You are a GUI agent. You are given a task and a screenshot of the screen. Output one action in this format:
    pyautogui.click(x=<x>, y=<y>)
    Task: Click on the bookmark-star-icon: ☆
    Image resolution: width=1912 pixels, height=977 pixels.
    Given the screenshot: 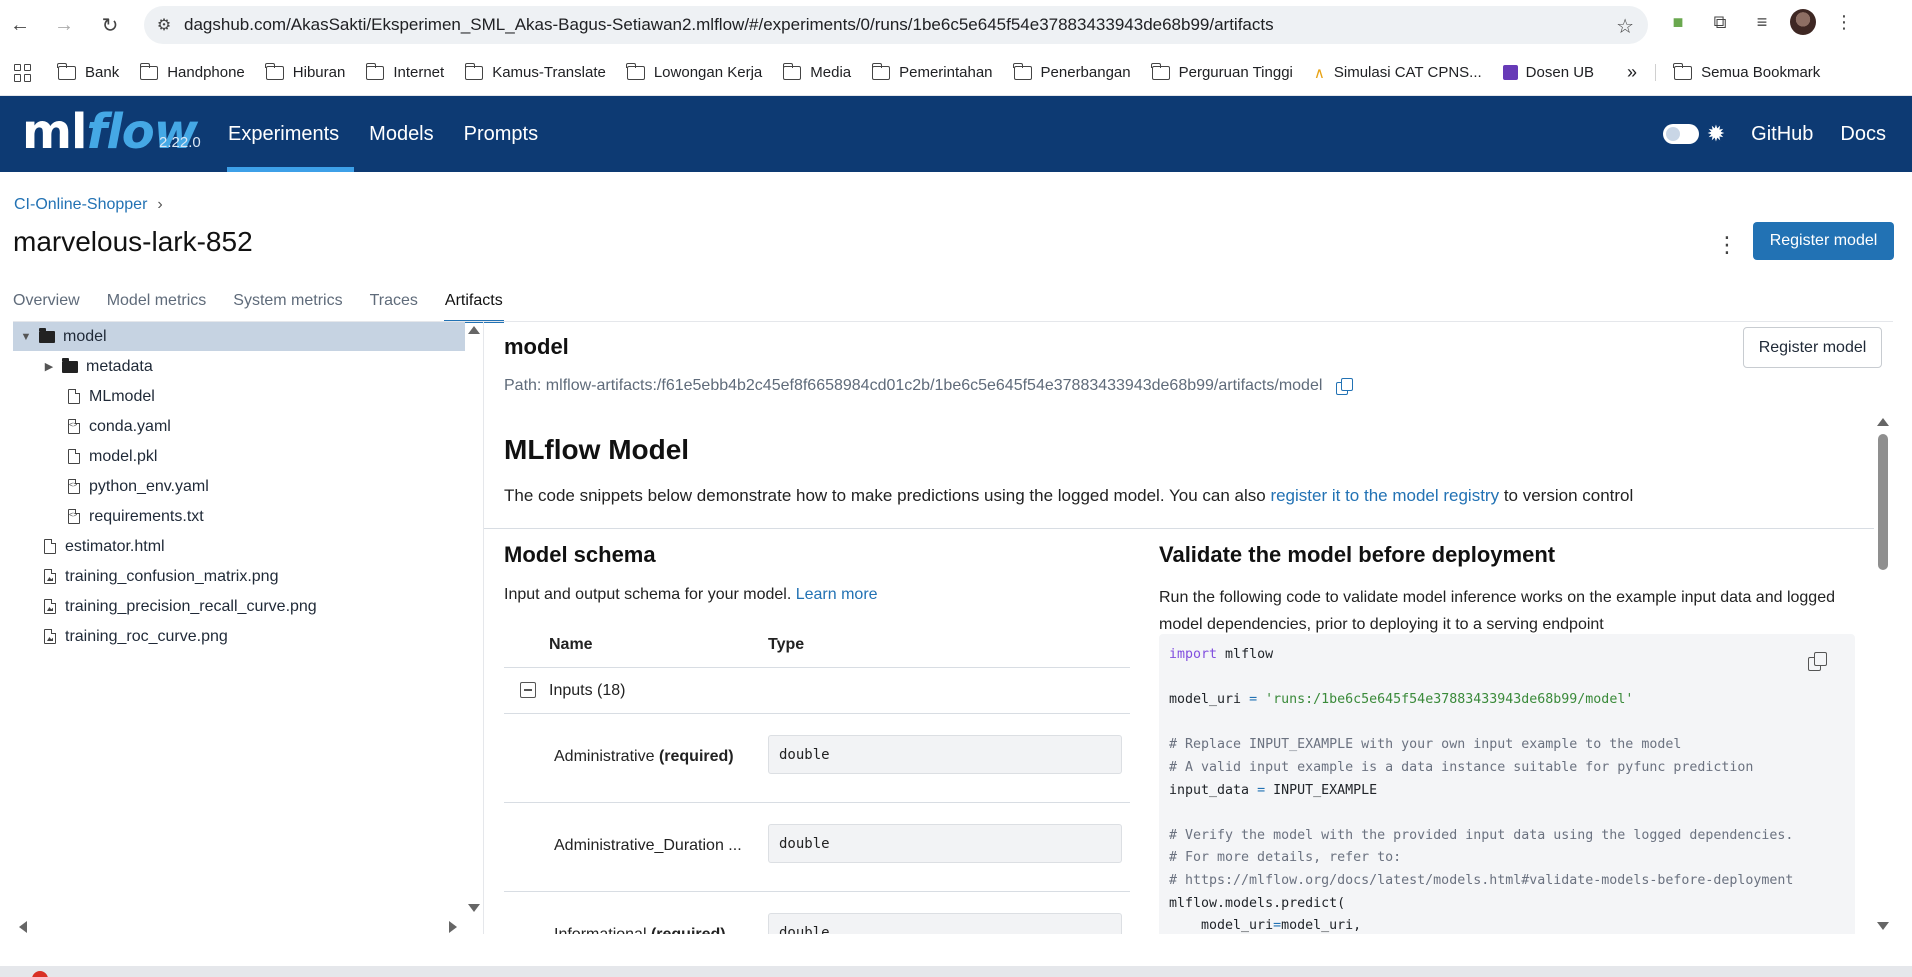 What is the action you would take?
    pyautogui.click(x=1625, y=26)
    